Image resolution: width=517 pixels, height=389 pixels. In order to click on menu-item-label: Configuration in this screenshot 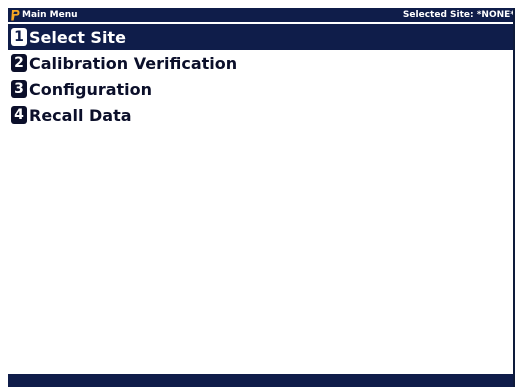, I will do `click(91, 89)`.